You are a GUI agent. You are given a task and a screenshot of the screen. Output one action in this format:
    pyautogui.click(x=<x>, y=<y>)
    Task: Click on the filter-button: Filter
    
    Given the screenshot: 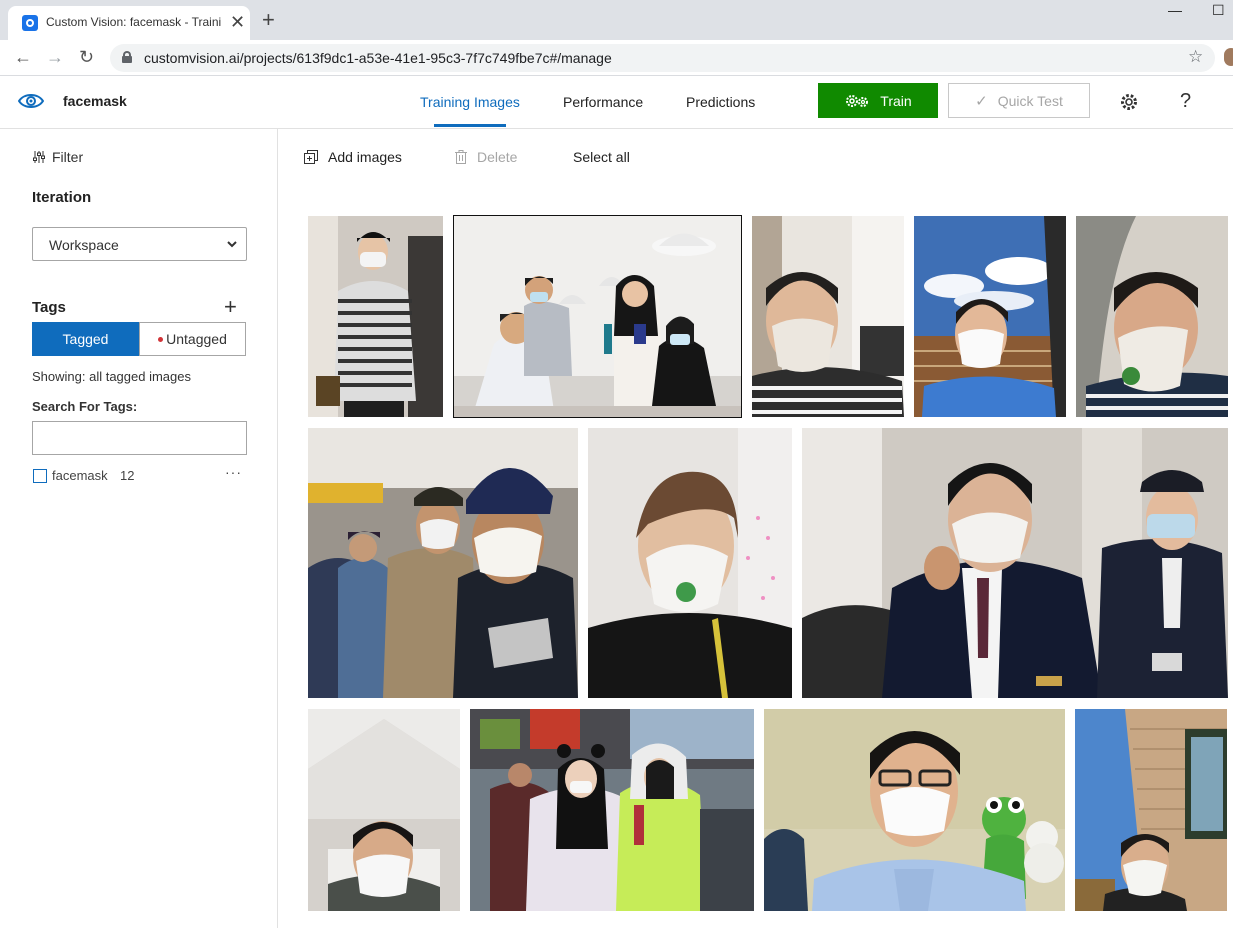 What is the action you would take?
    pyautogui.click(x=57, y=157)
    